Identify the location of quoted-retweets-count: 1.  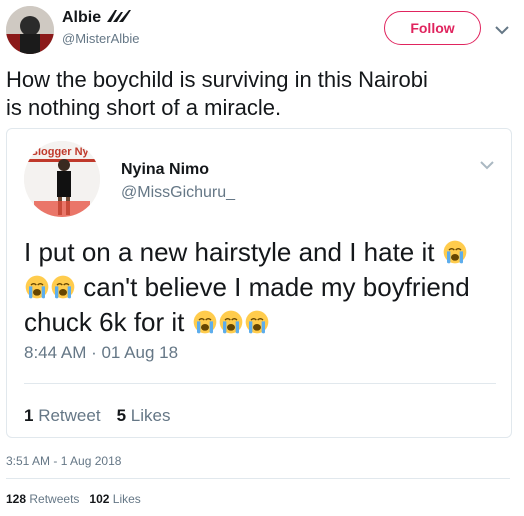
(29, 415).